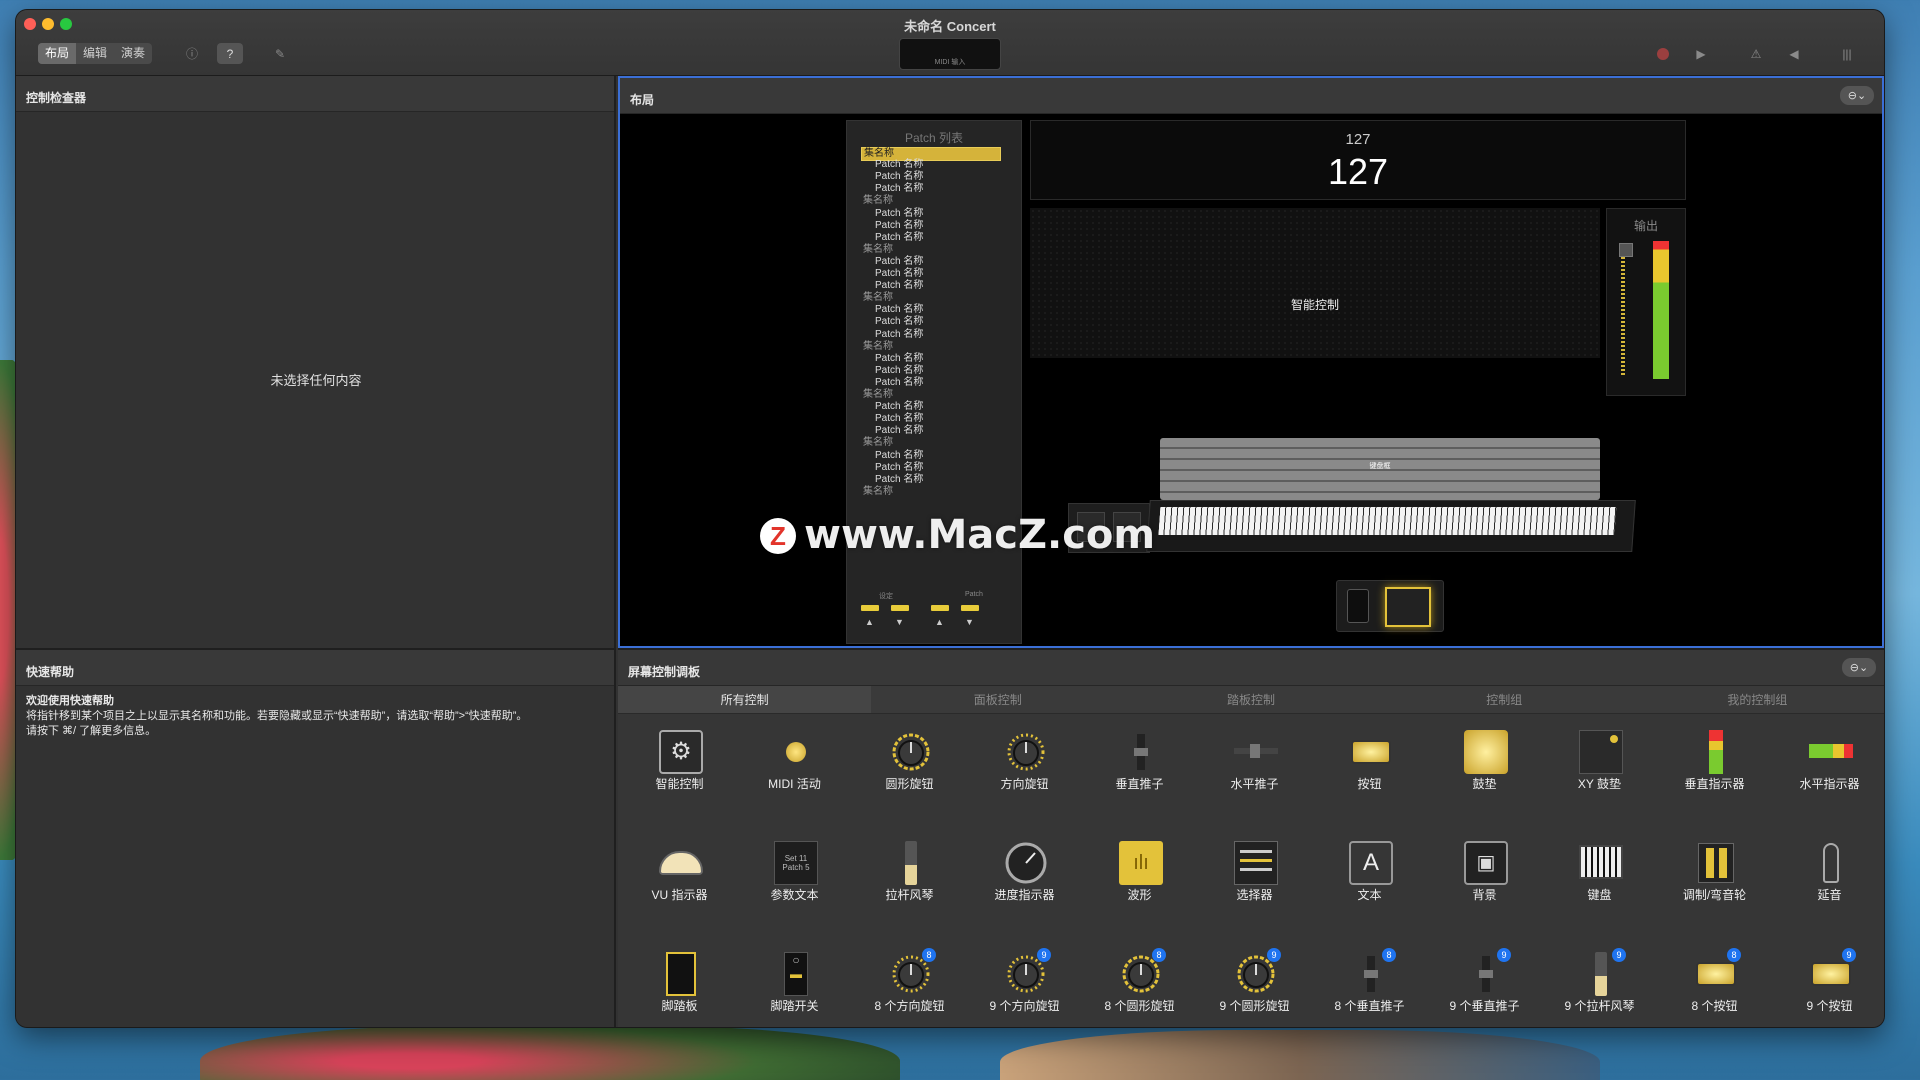  Describe the element at coordinates (794, 877) in the screenshot. I see `screen-control-item: Set 11 Patch 5 参数文本` at that location.